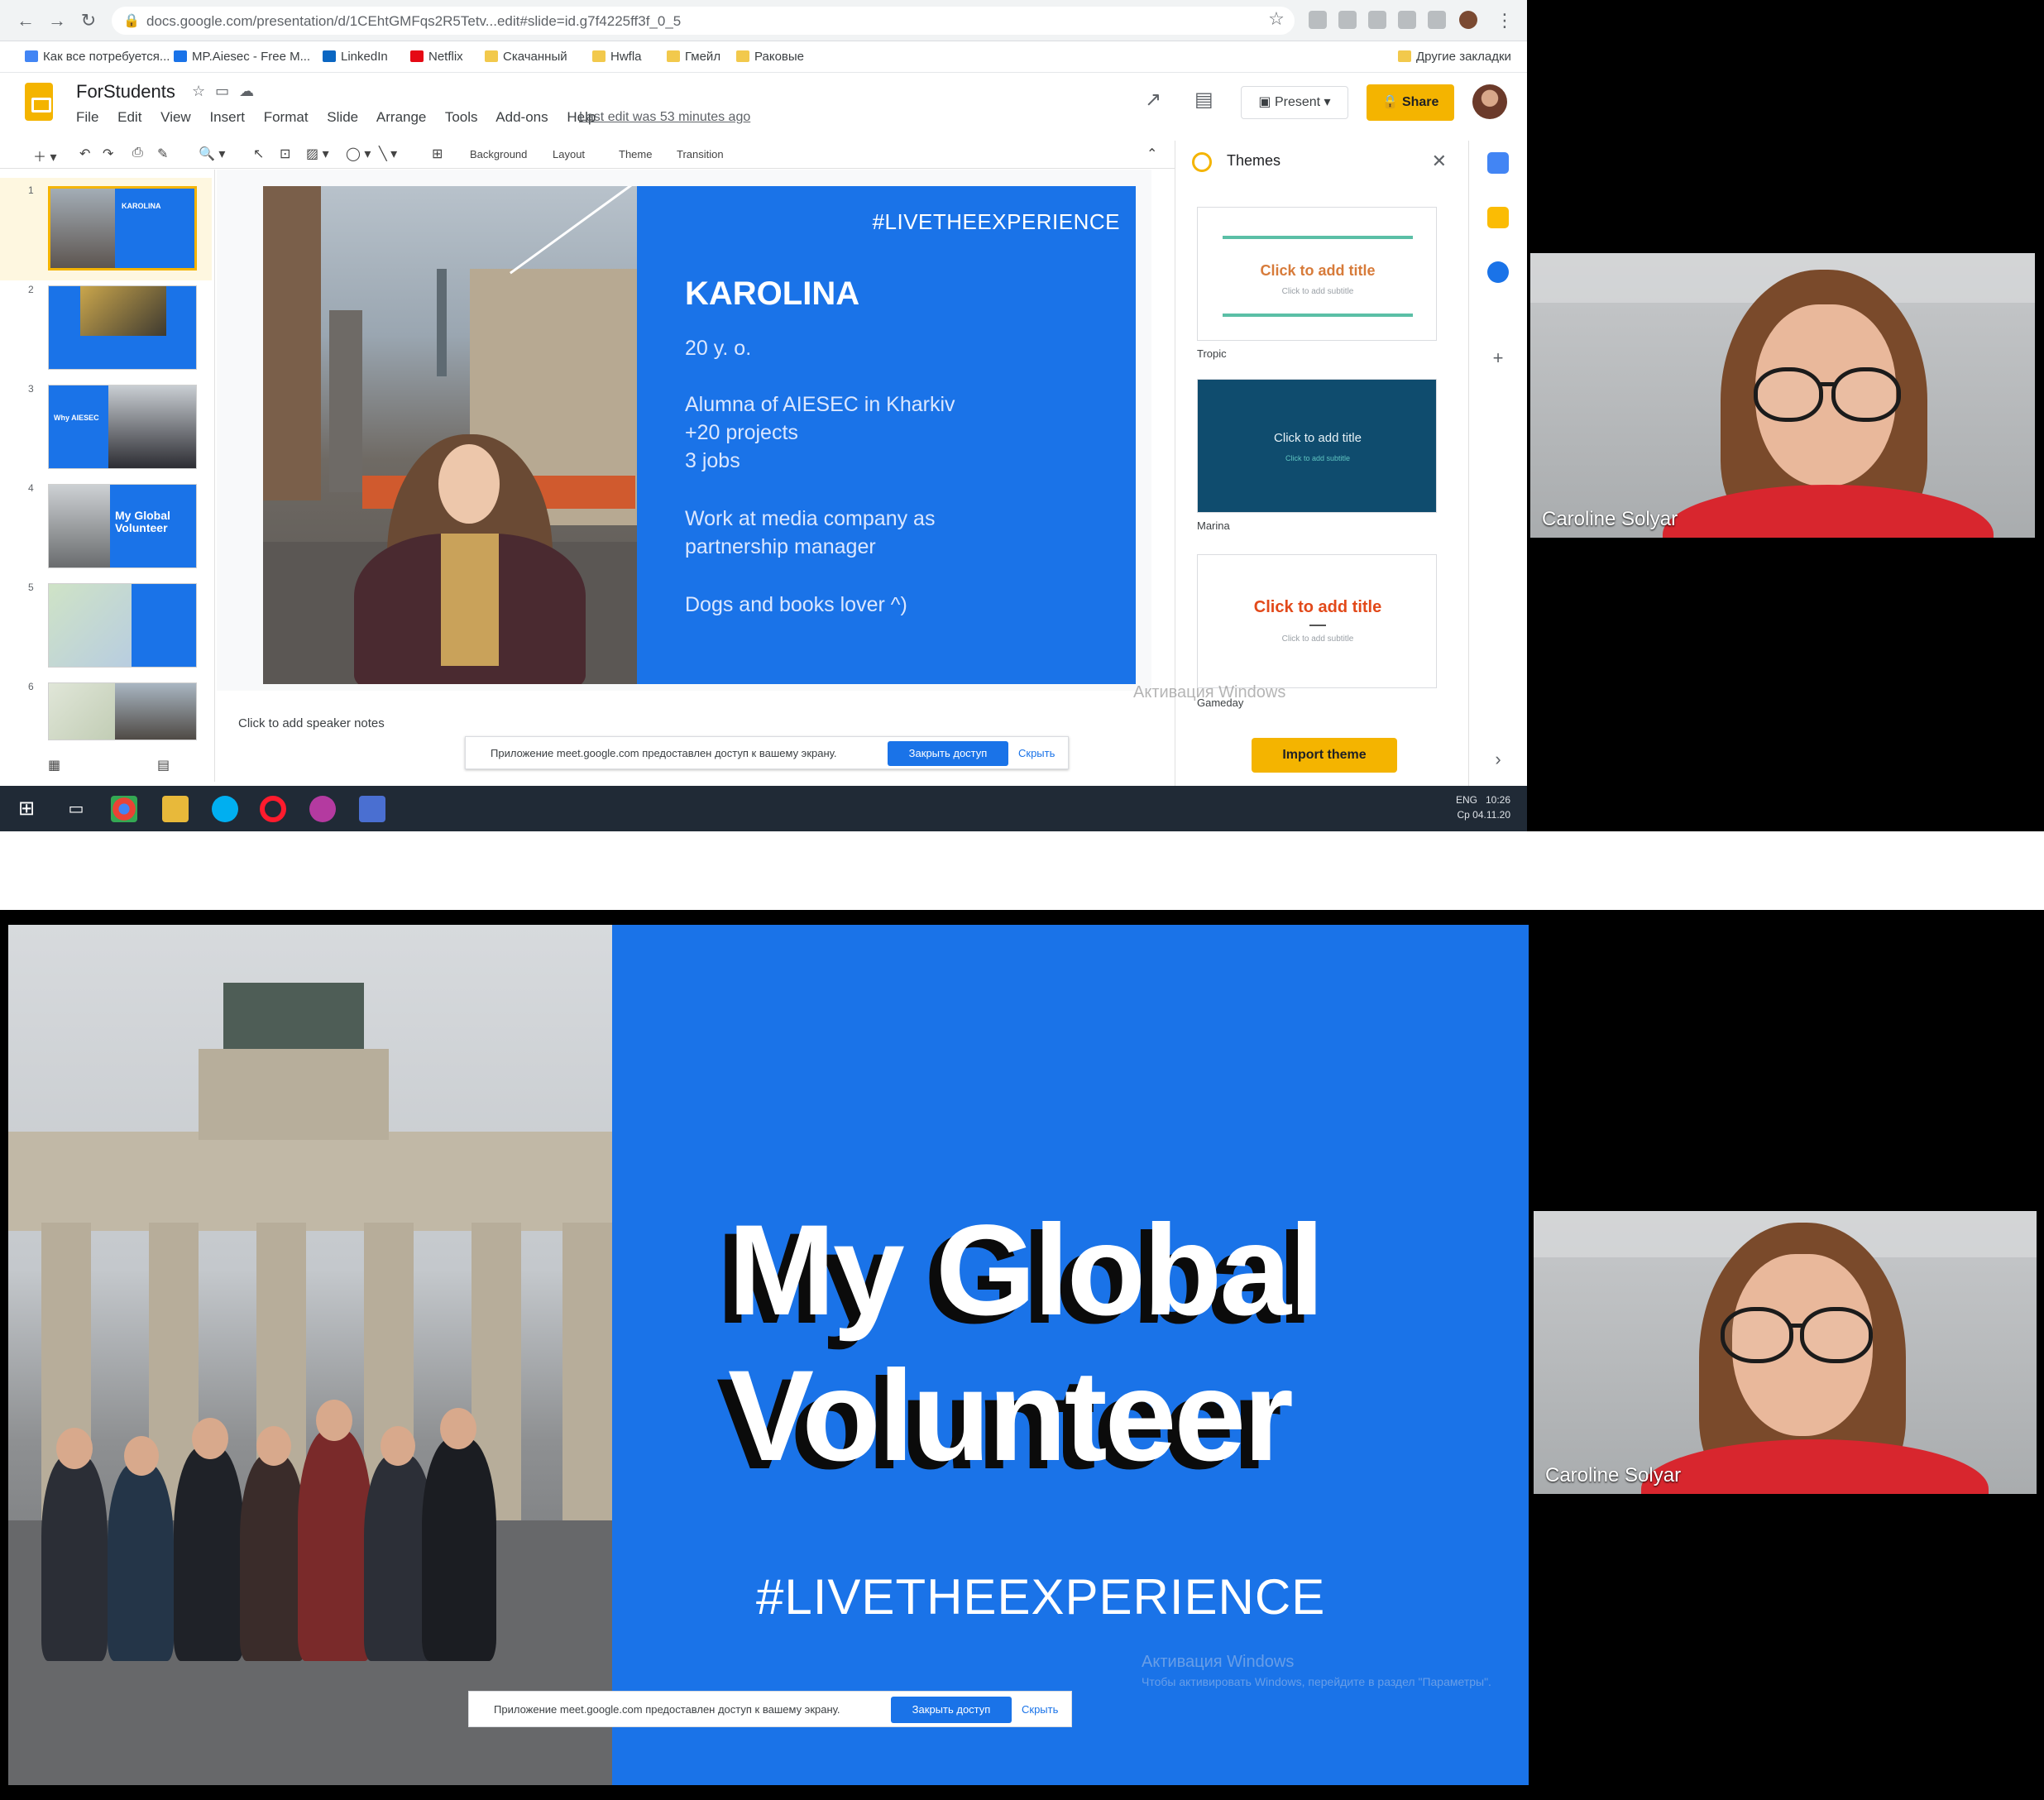  What do you see at coordinates (175, 809) in the screenshot?
I see `explorer-taskbar-icon` at bounding box center [175, 809].